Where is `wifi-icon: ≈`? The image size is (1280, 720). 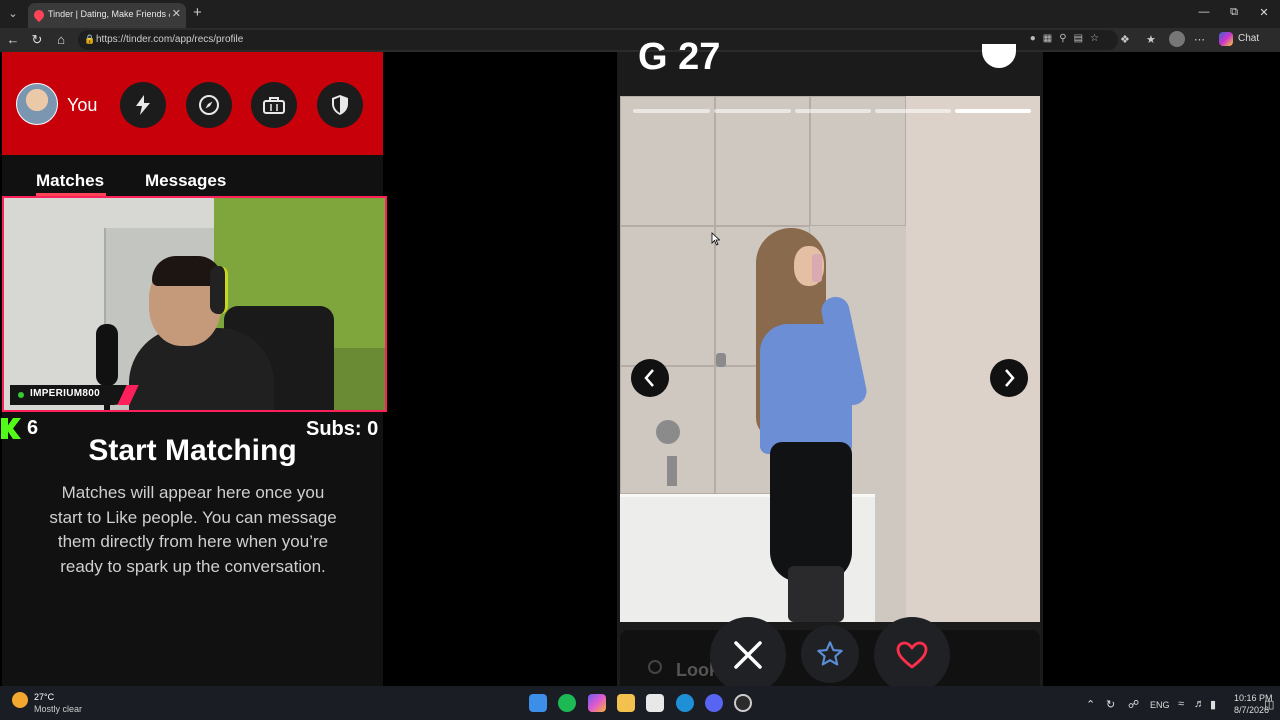
wifi-icon: ≈ is located at coordinates (1181, 704).